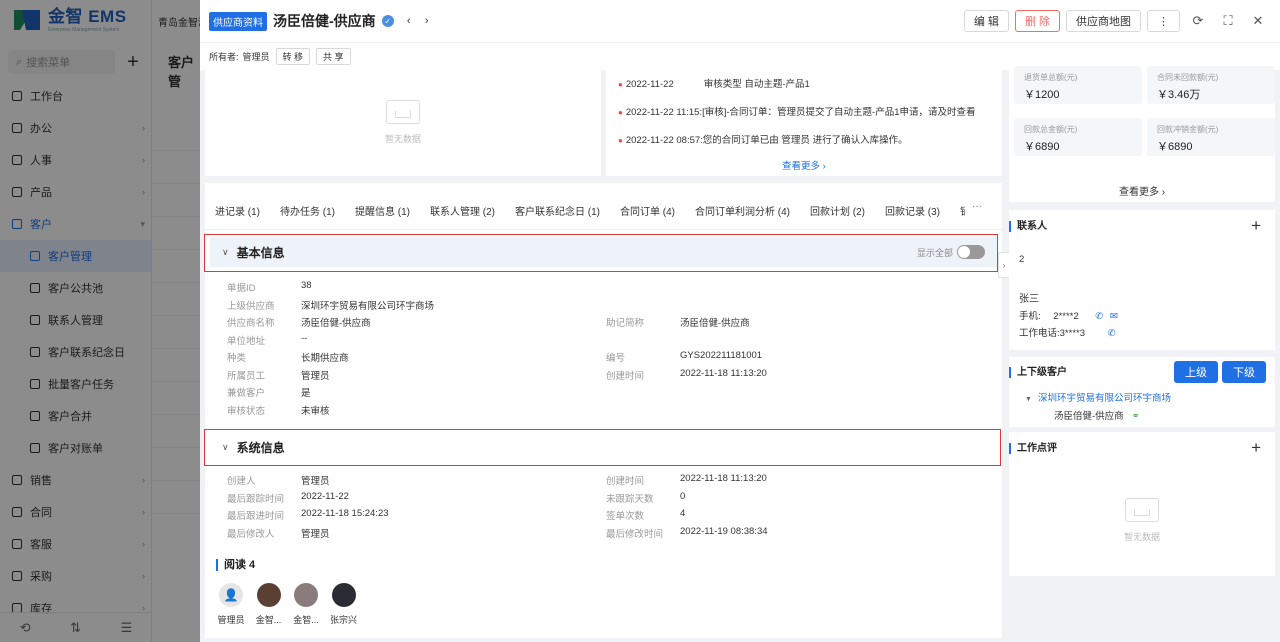 The image size is (1280, 642). I want to click on next-record-icon: ›, so click(427, 21).